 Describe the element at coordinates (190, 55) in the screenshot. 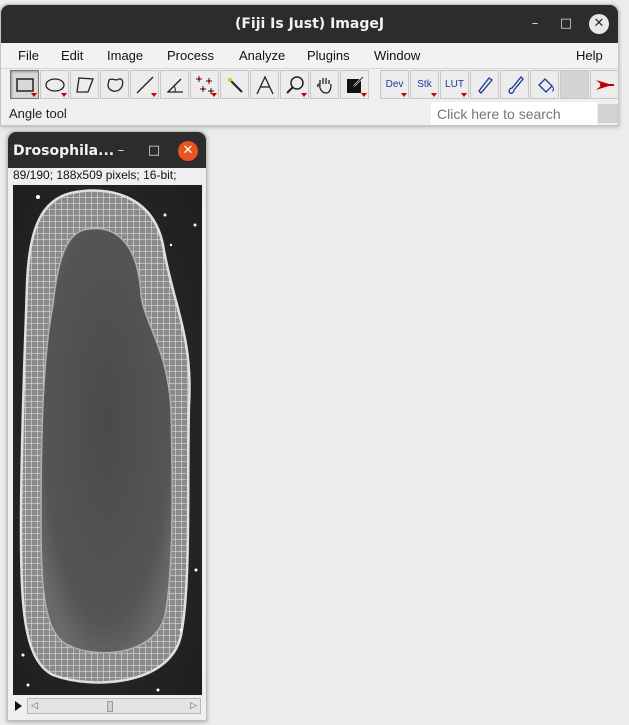

I see `menu-process: Process` at that location.